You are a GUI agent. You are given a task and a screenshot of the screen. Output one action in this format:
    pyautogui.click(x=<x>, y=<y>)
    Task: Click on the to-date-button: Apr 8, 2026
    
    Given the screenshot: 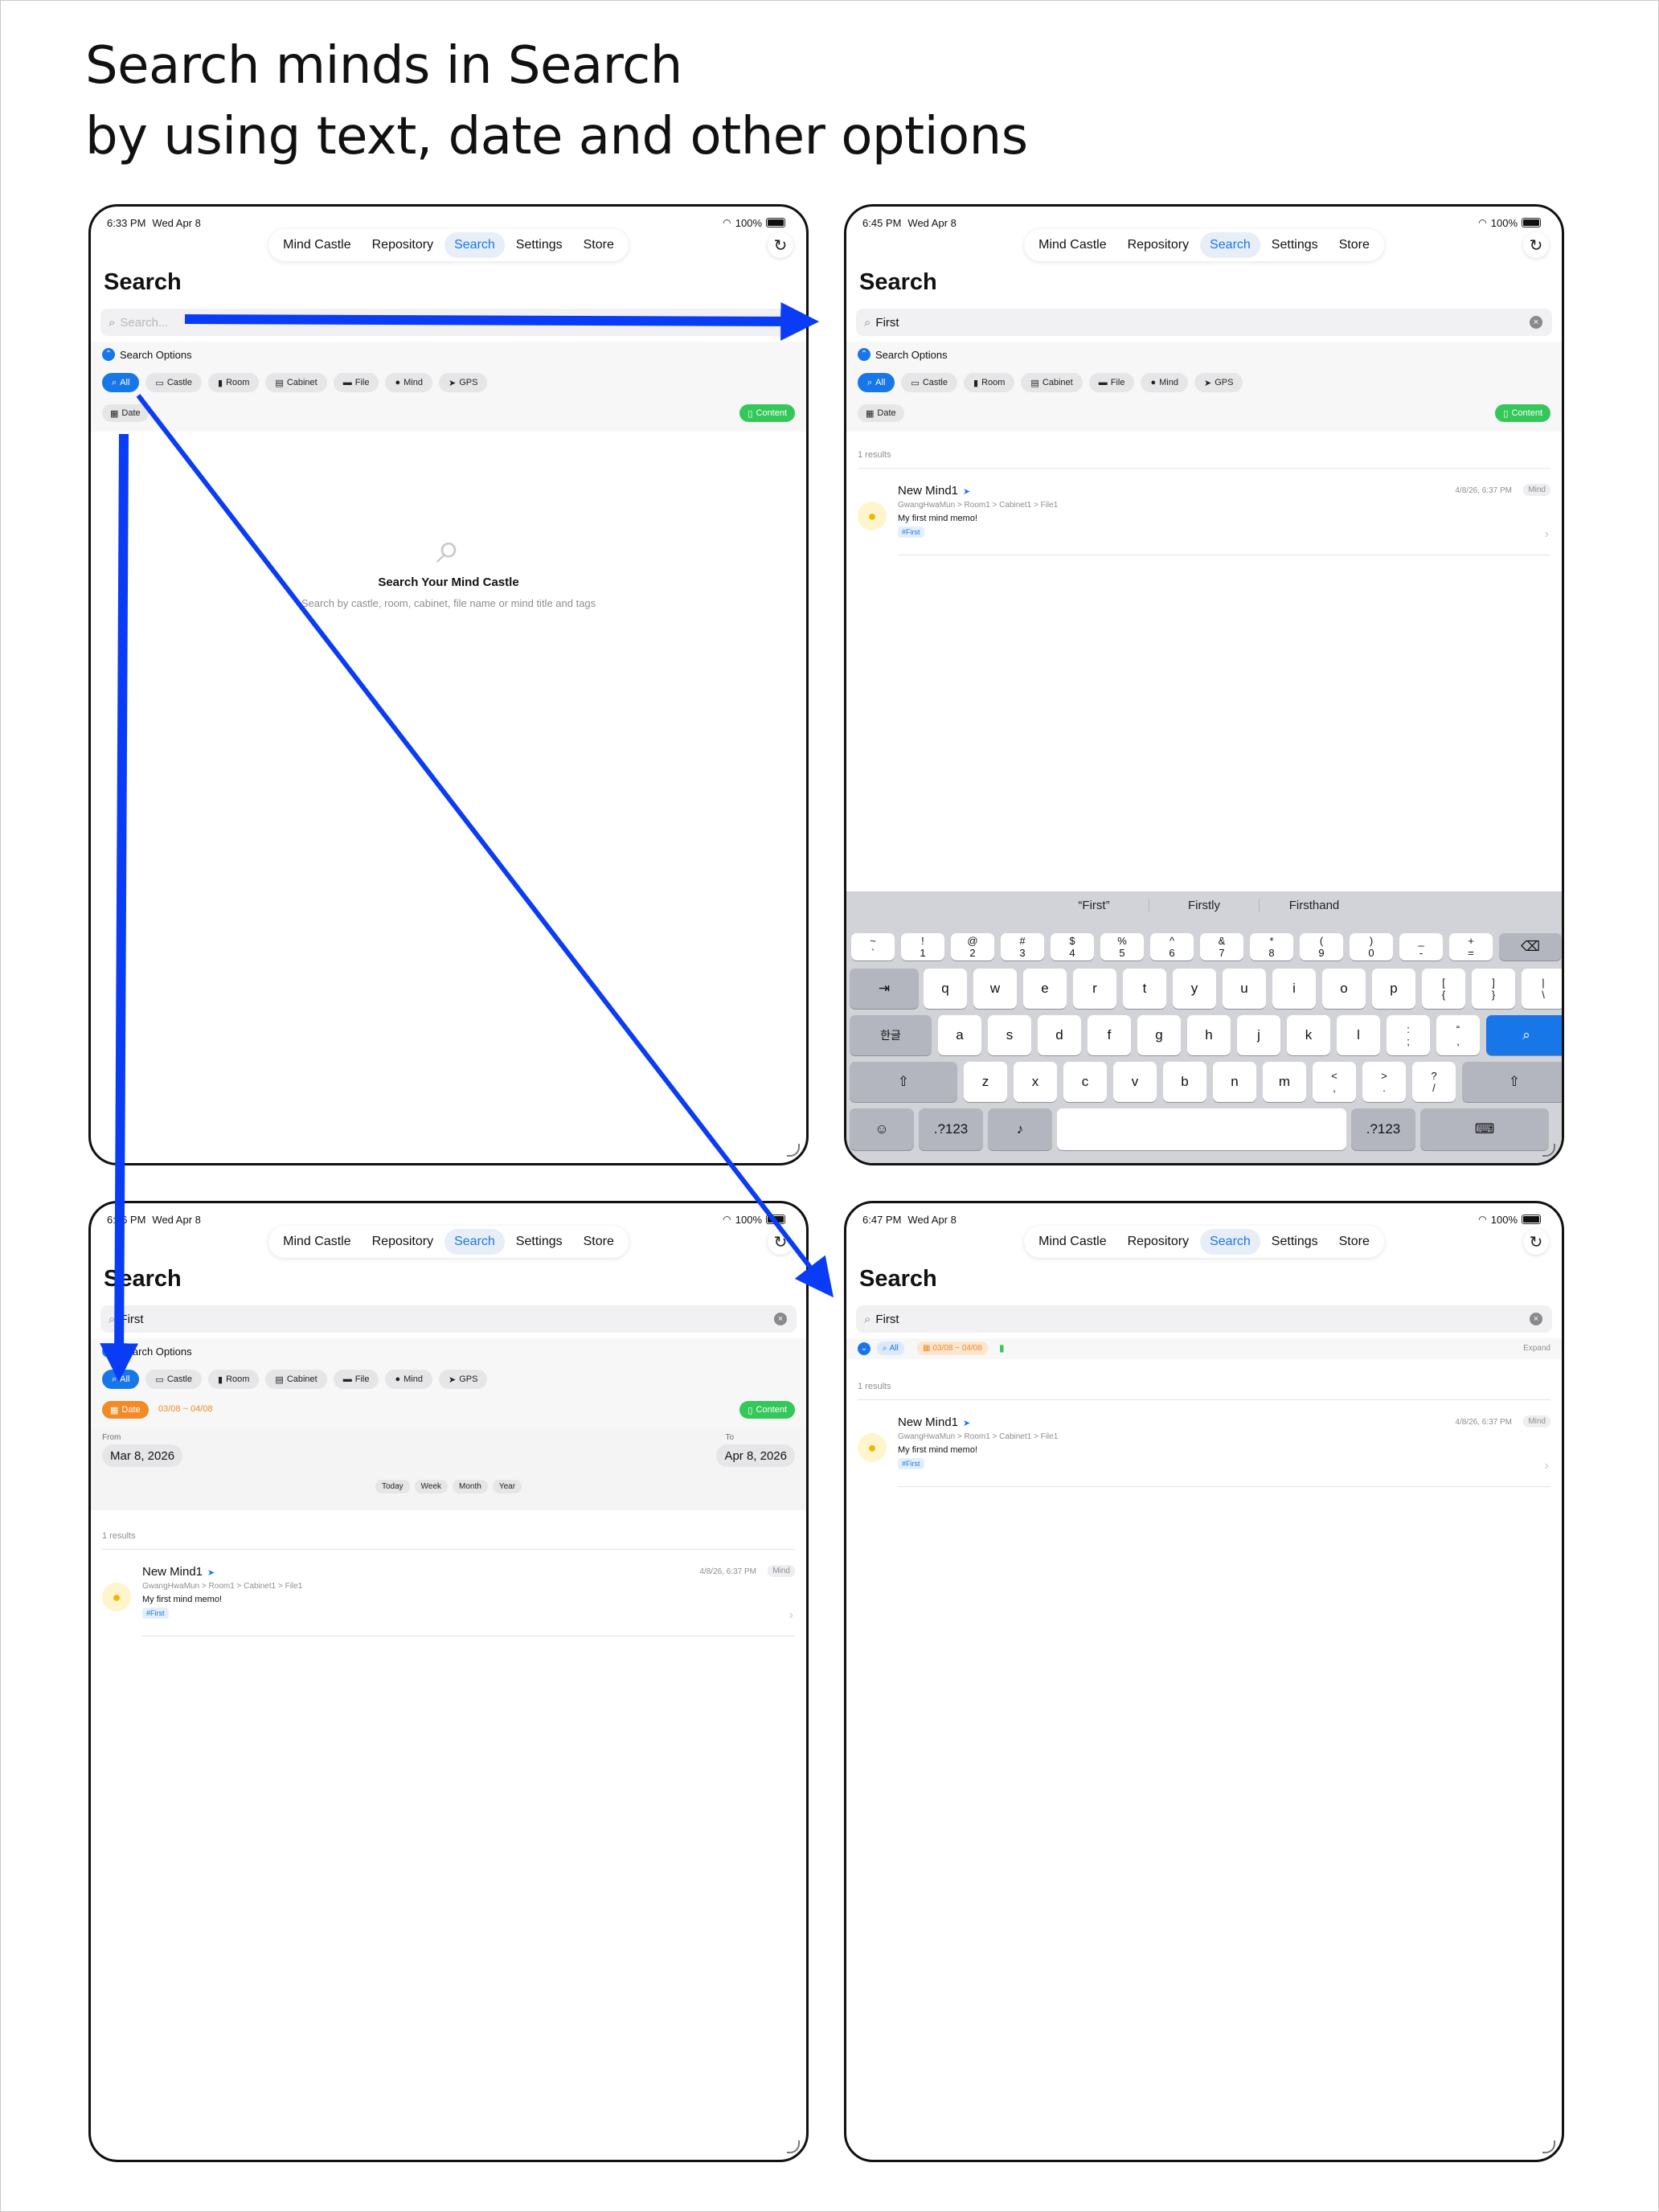 What is the action you would take?
    pyautogui.click(x=755, y=1455)
    